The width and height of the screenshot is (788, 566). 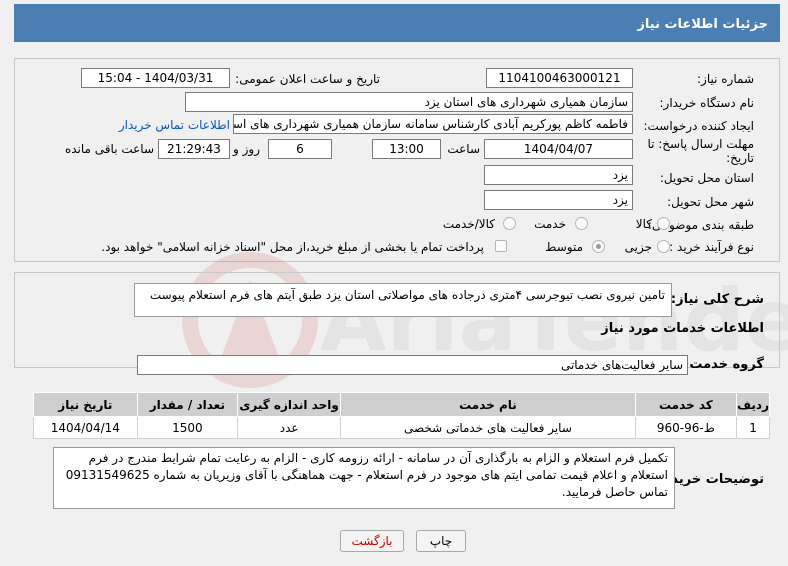 What do you see at coordinates (725, 79) in the screenshot?
I see `need-number-label: شماره نیاز:` at bounding box center [725, 79].